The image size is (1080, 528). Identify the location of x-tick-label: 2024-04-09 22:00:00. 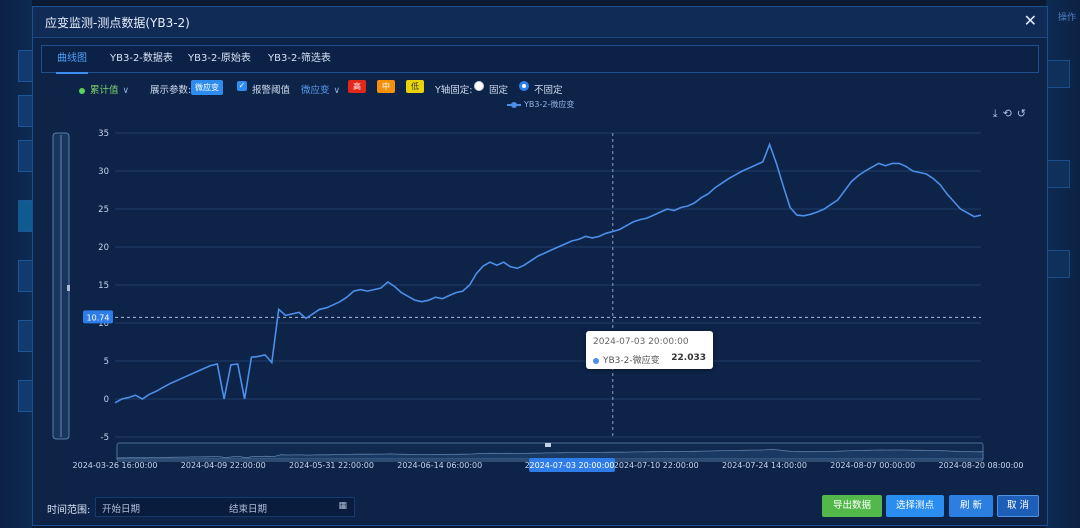
(223, 465).